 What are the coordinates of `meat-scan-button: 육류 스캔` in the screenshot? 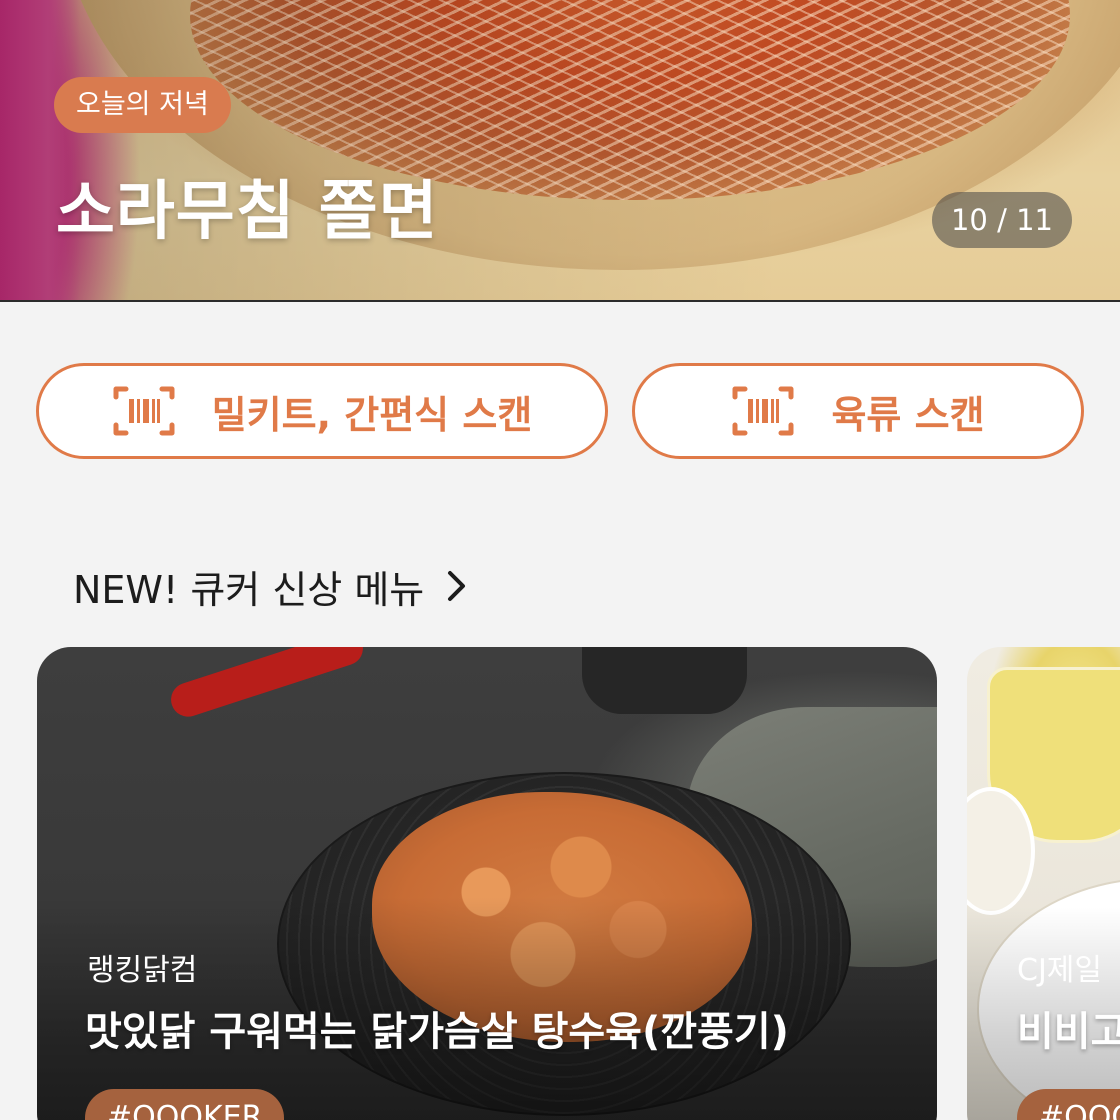 It's located at (858, 411).